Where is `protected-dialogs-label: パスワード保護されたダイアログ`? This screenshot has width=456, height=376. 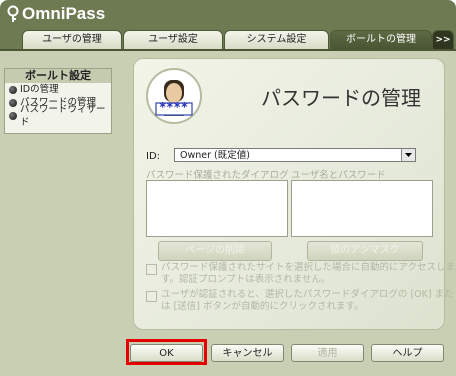 protected-dialogs-label: パスワード保護されたダイアログ is located at coordinates (217, 175).